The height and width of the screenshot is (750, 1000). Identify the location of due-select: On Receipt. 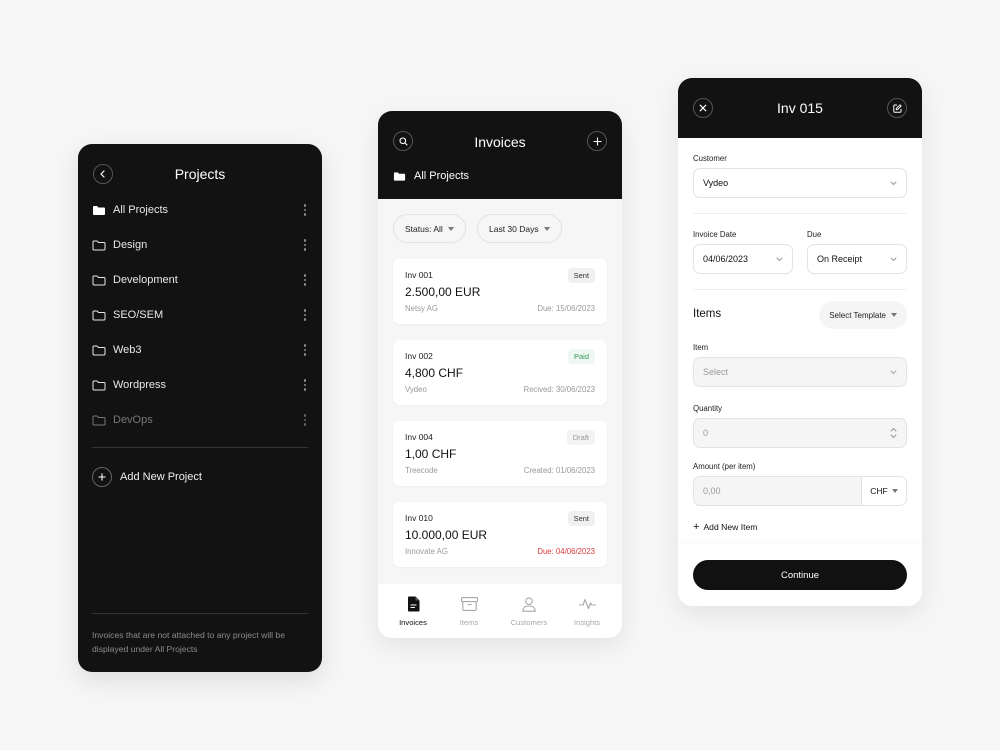
(857, 259).